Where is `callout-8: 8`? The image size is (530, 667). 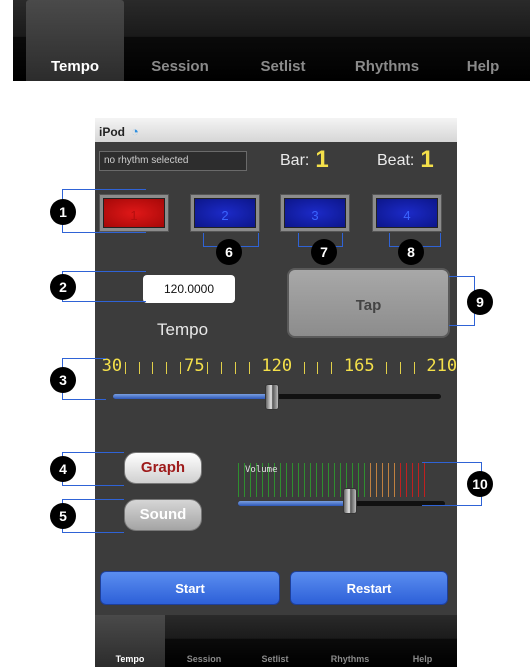 callout-8: 8 is located at coordinates (411, 252).